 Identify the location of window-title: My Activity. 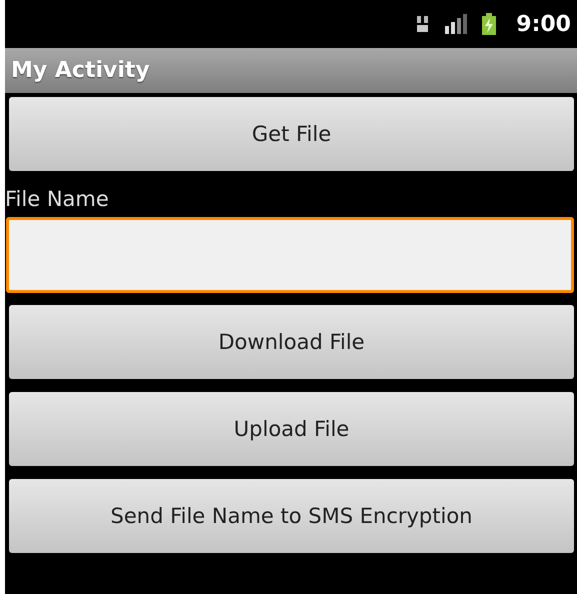
(80, 70).